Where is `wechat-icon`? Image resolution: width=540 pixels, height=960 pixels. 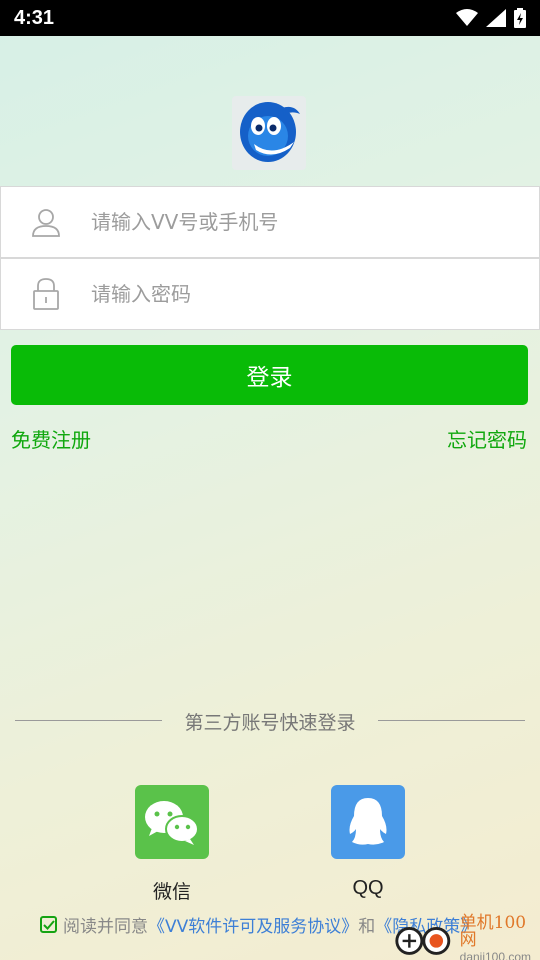
wechat-icon is located at coordinates (172, 823).